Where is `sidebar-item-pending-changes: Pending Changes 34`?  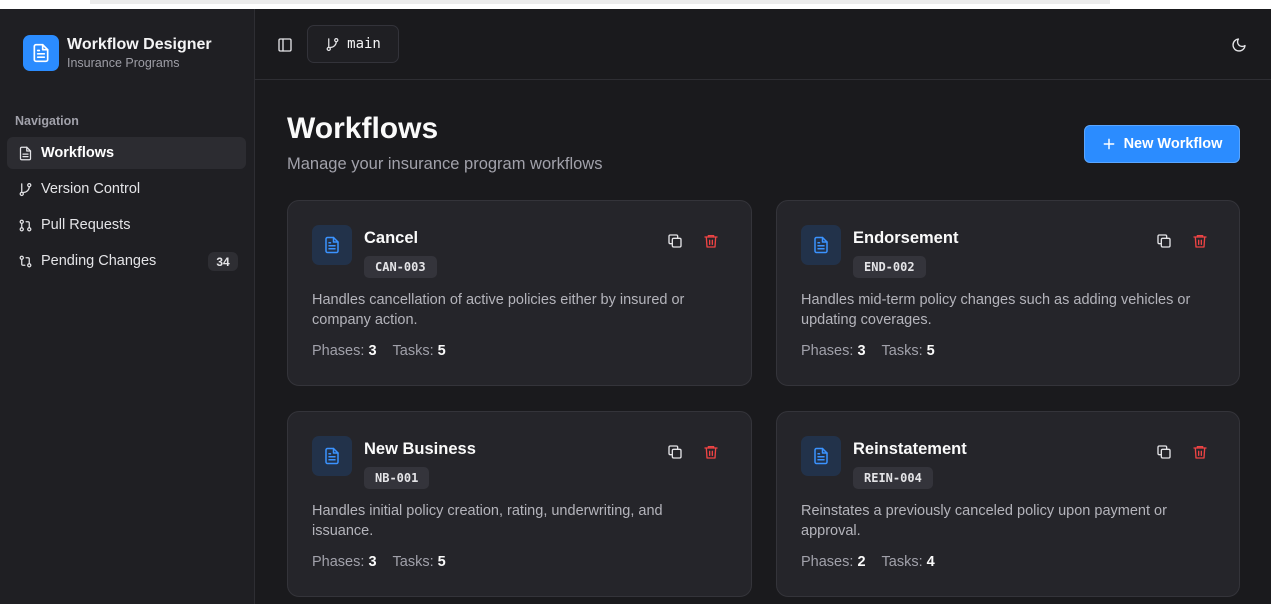 sidebar-item-pending-changes: Pending Changes 34 is located at coordinates (126, 261).